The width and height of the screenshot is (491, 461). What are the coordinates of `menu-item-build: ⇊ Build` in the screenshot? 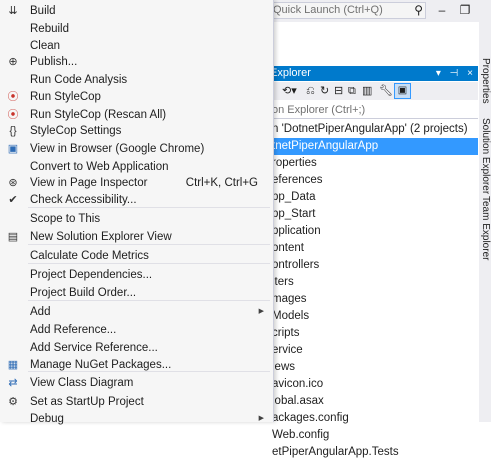 It's located at (136, 11).